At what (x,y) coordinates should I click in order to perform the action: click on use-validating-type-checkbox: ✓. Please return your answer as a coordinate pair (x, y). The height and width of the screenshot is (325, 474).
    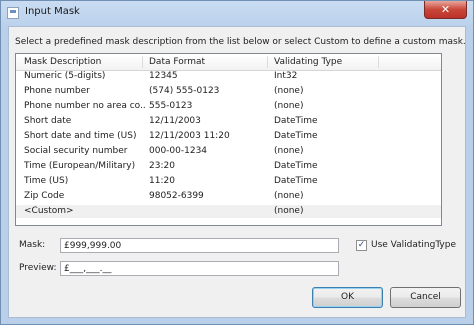
    Looking at the image, I should click on (361, 245).